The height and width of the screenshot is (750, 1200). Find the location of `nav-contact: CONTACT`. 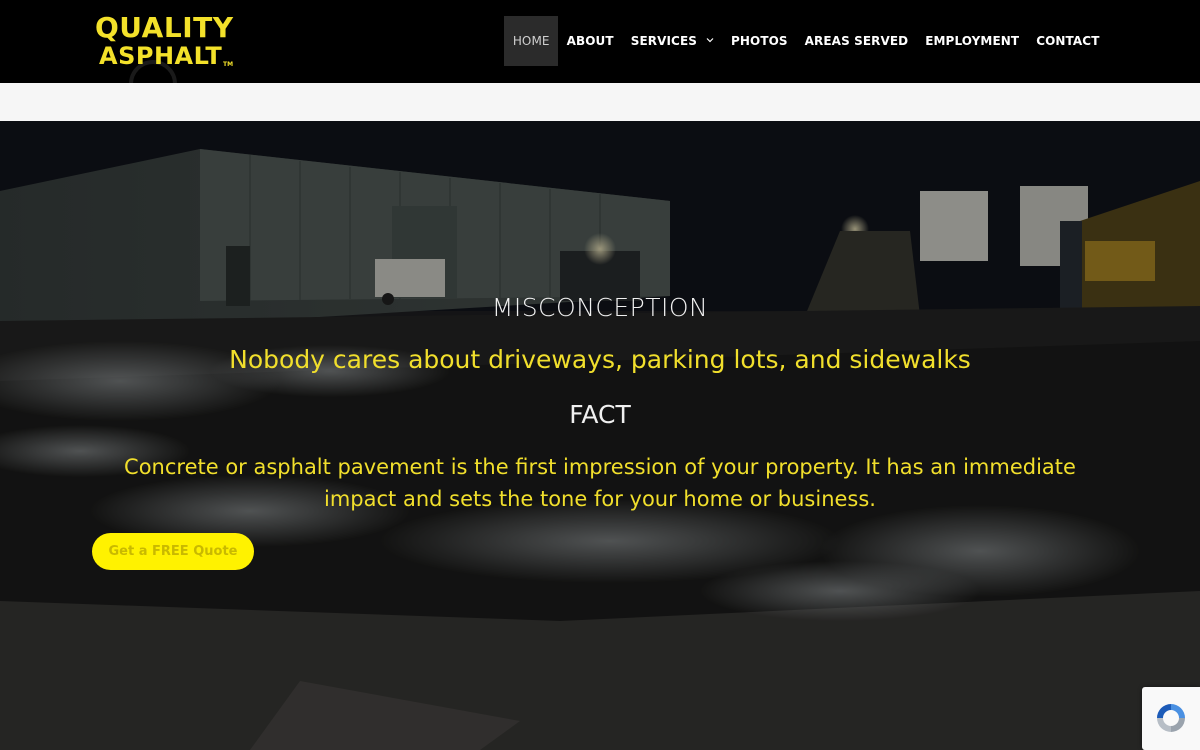

nav-contact: CONTACT is located at coordinates (1068, 41).